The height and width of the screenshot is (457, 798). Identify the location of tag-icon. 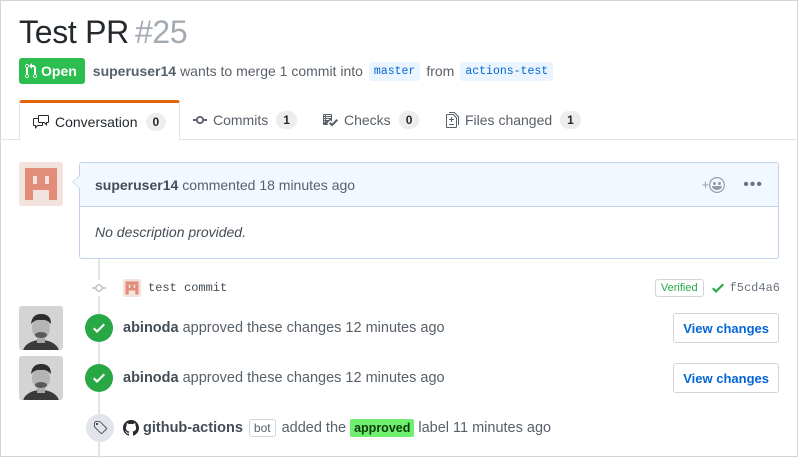
(100, 428).